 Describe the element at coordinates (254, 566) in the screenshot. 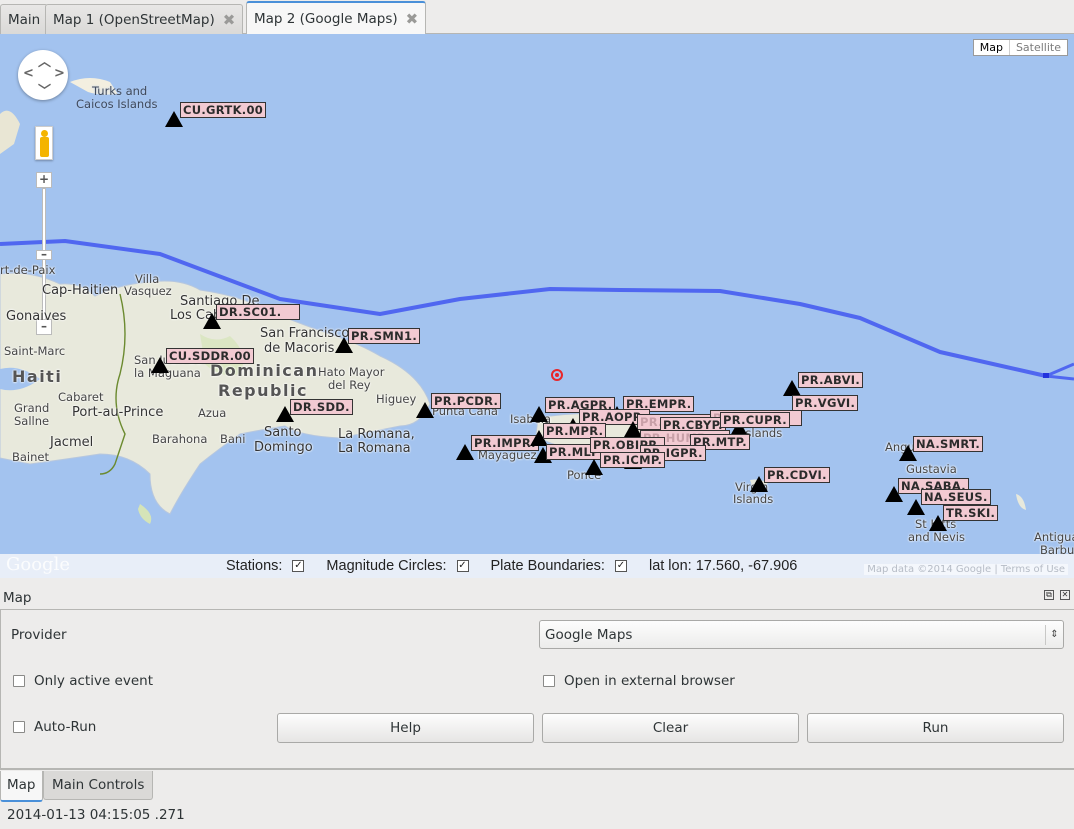

I see `stations-label: Stations:` at that location.